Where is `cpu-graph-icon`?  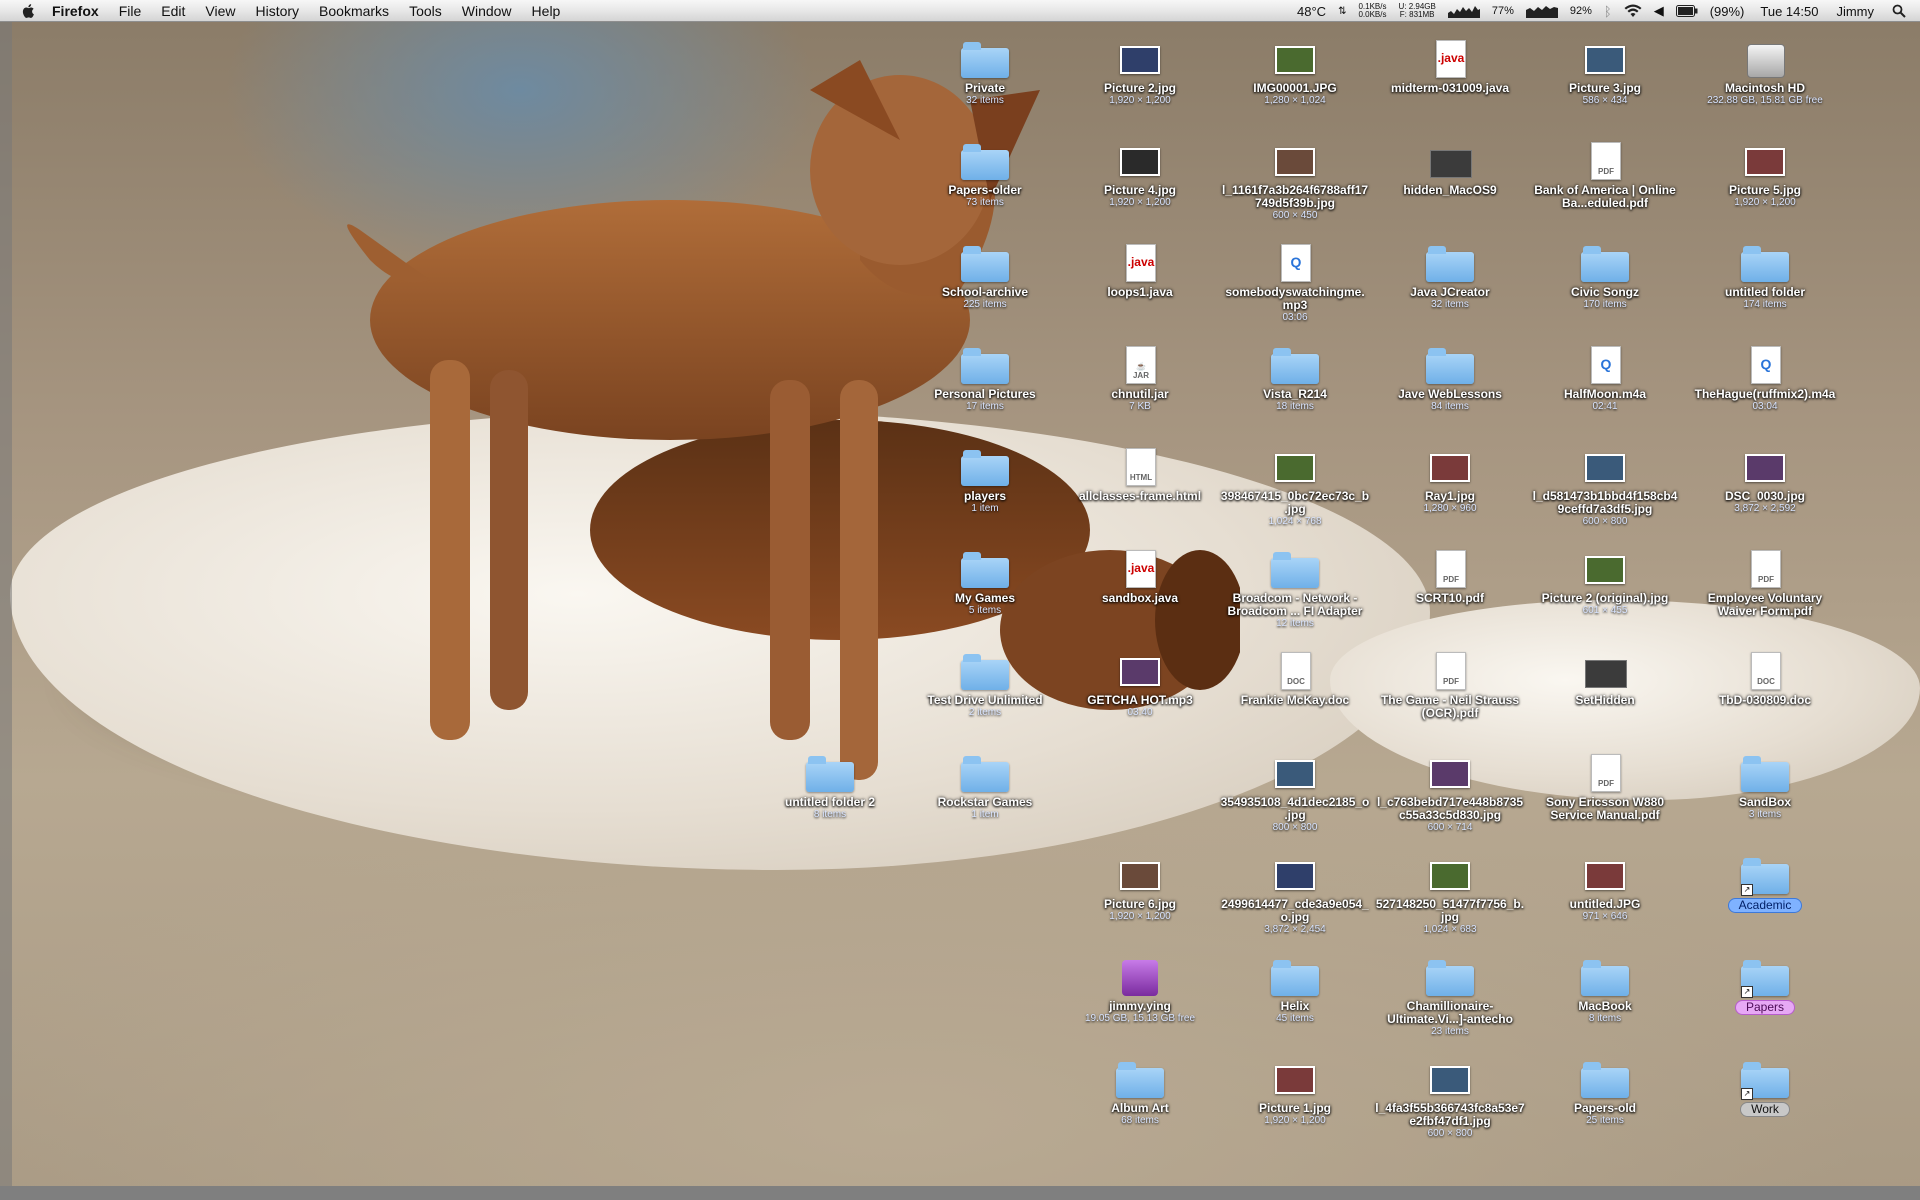 cpu-graph-icon is located at coordinates (1463, 11).